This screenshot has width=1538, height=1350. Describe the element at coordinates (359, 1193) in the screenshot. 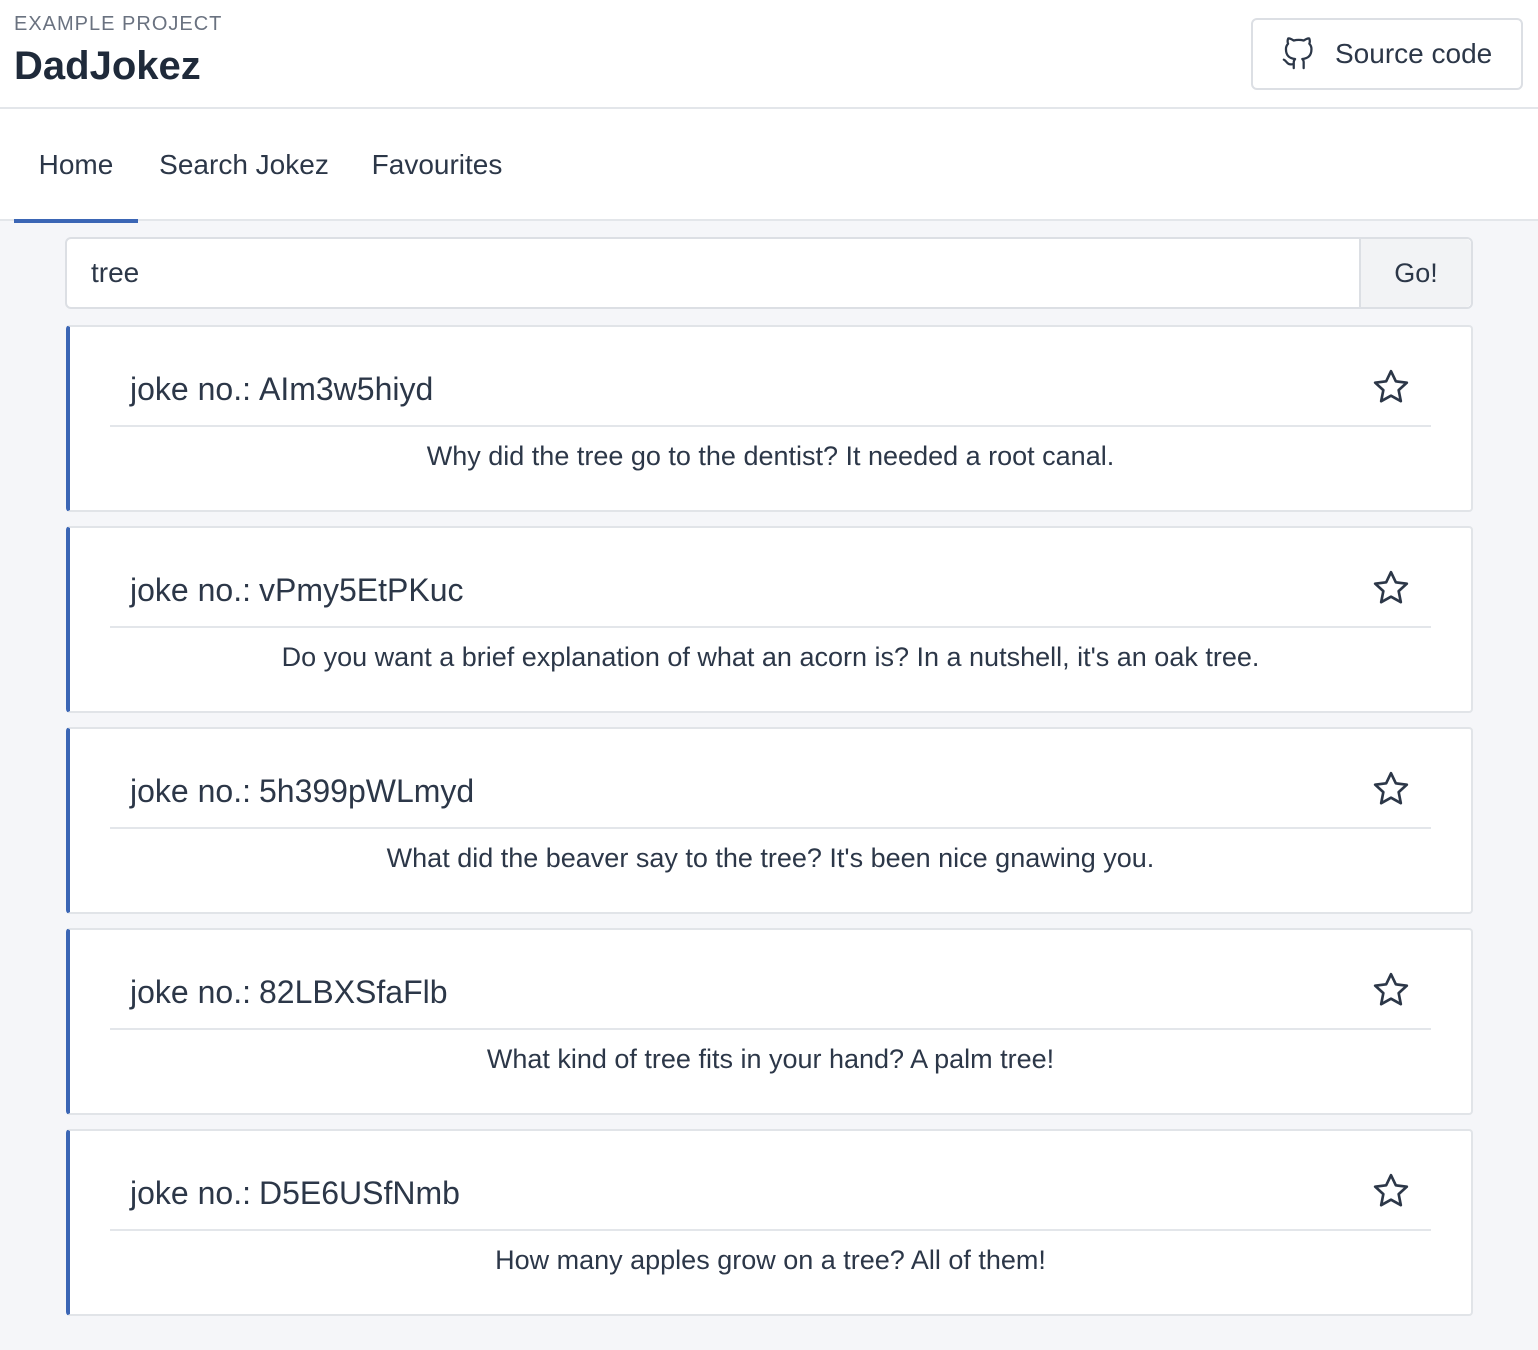

I see `joke-id: D5E6USfNmb` at that location.